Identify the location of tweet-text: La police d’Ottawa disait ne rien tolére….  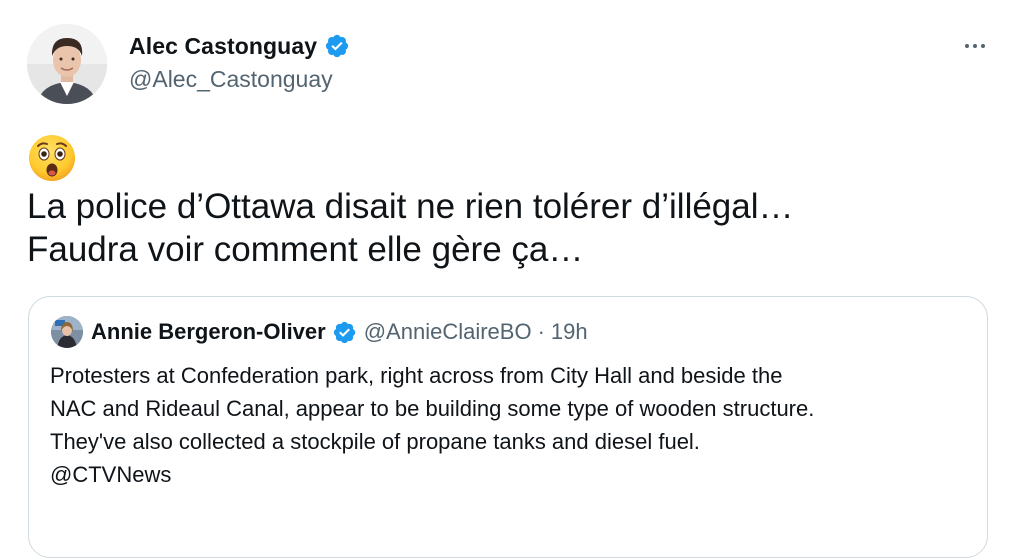
(507, 228).